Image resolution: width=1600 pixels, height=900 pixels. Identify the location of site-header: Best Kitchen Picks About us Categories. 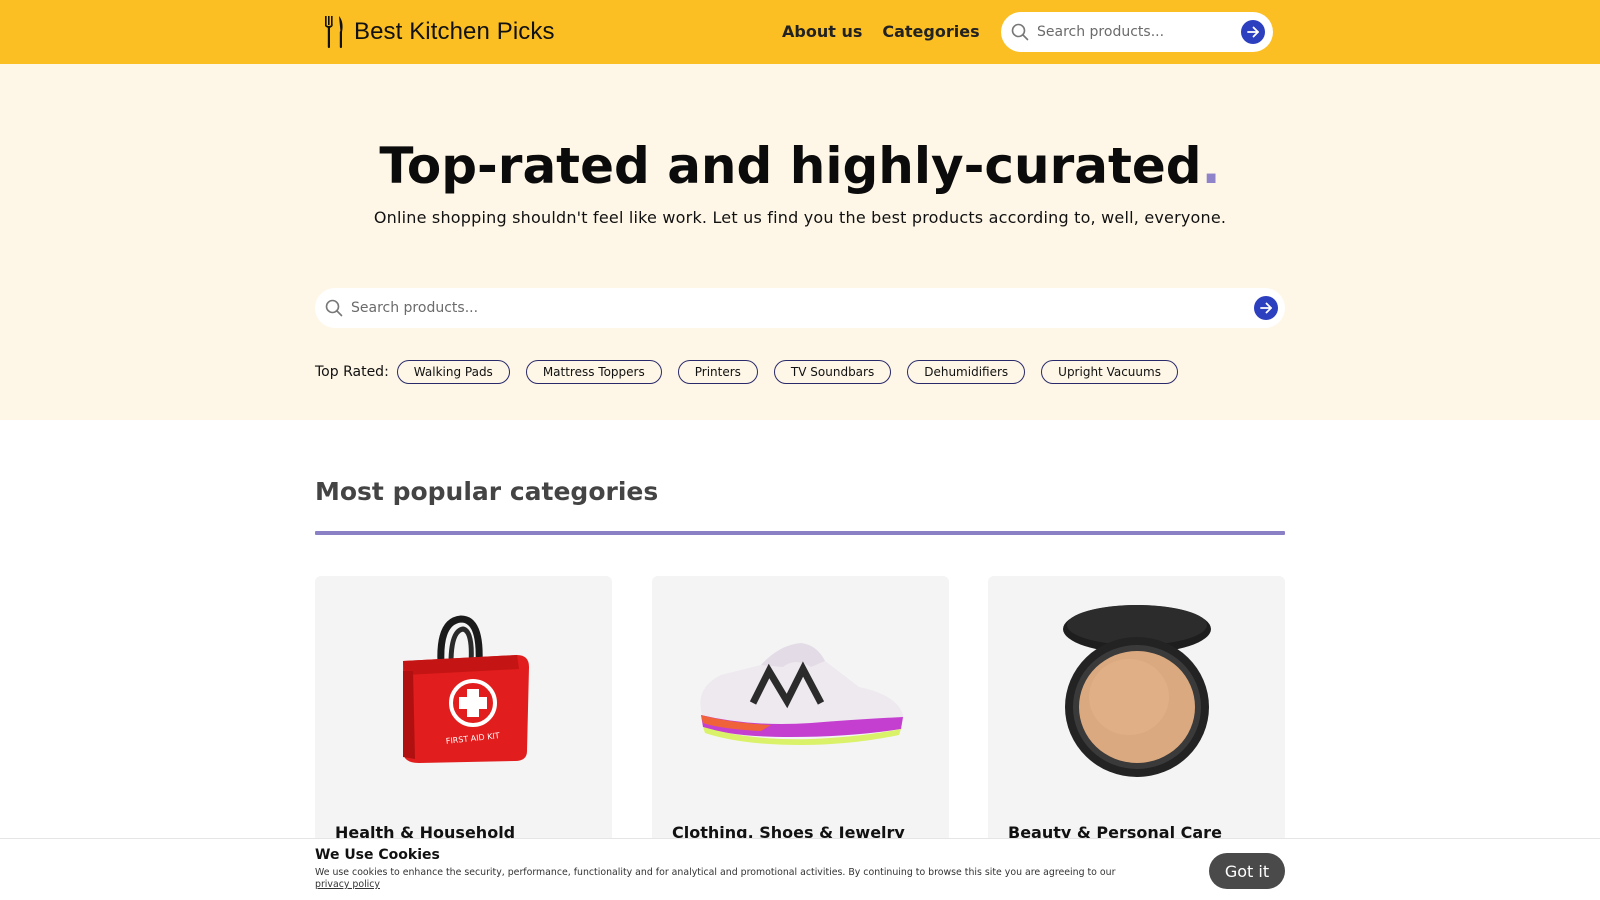
(800, 32).